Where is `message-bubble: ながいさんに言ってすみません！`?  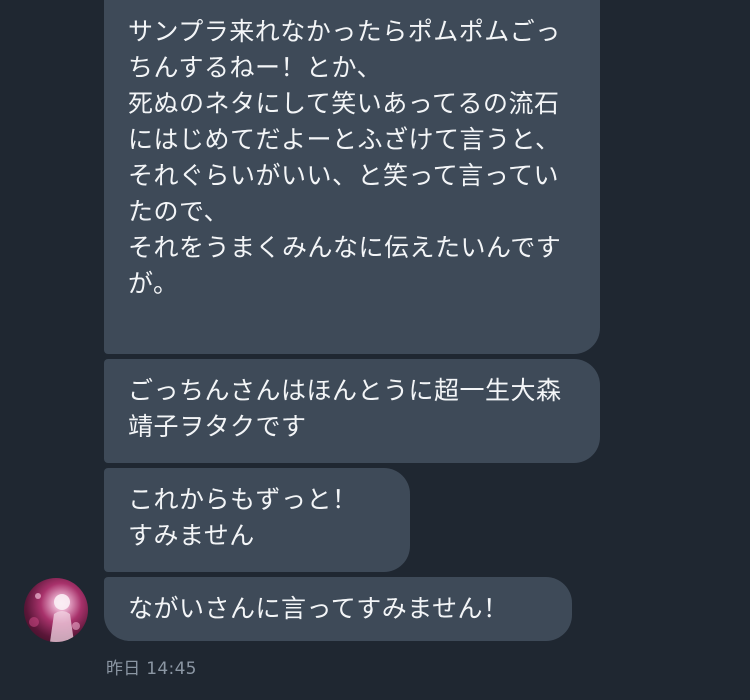 message-bubble: ながいさんに言ってすみません！ is located at coordinates (338, 609).